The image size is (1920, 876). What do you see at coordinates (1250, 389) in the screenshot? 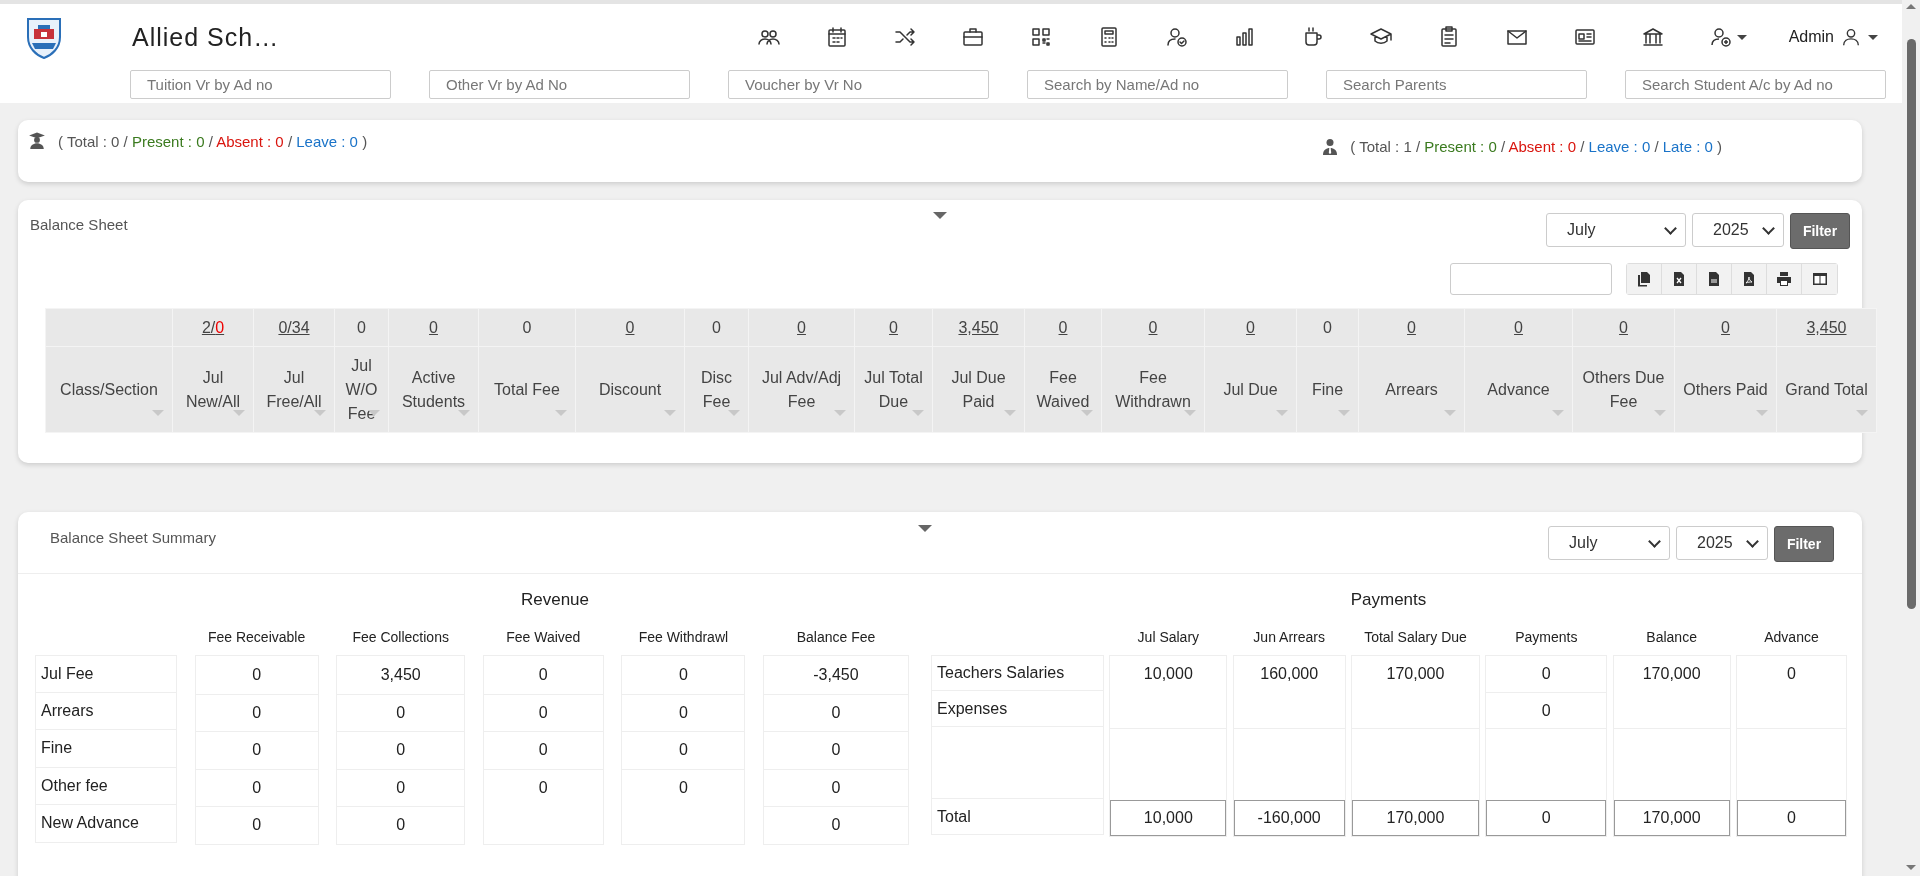
I see `column-header: Jul Due` at bounding box center [1250, 389].